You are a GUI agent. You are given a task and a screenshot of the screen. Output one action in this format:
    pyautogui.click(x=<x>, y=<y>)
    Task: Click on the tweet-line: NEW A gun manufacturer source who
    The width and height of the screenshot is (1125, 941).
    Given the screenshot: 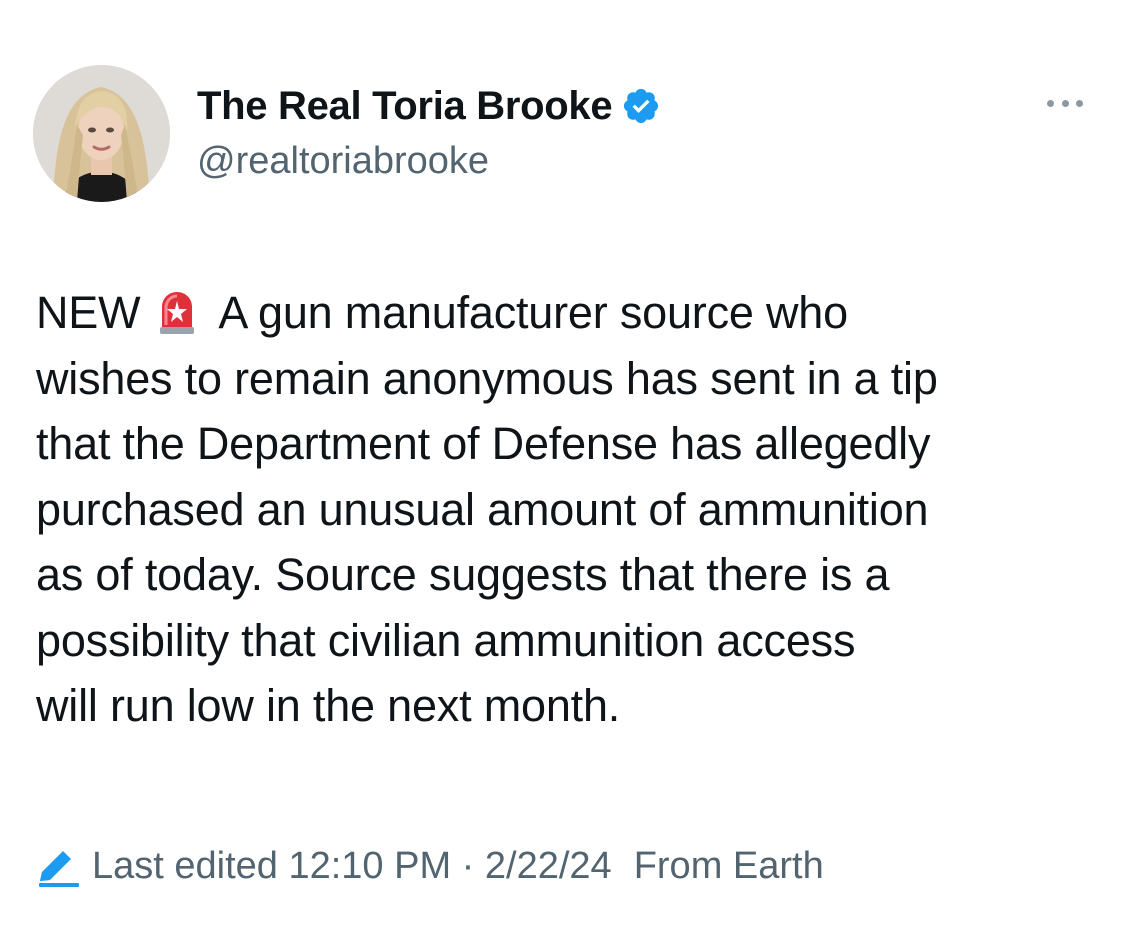 What is the action you would take?
    pyautogui.click(x=571, y=313)
    